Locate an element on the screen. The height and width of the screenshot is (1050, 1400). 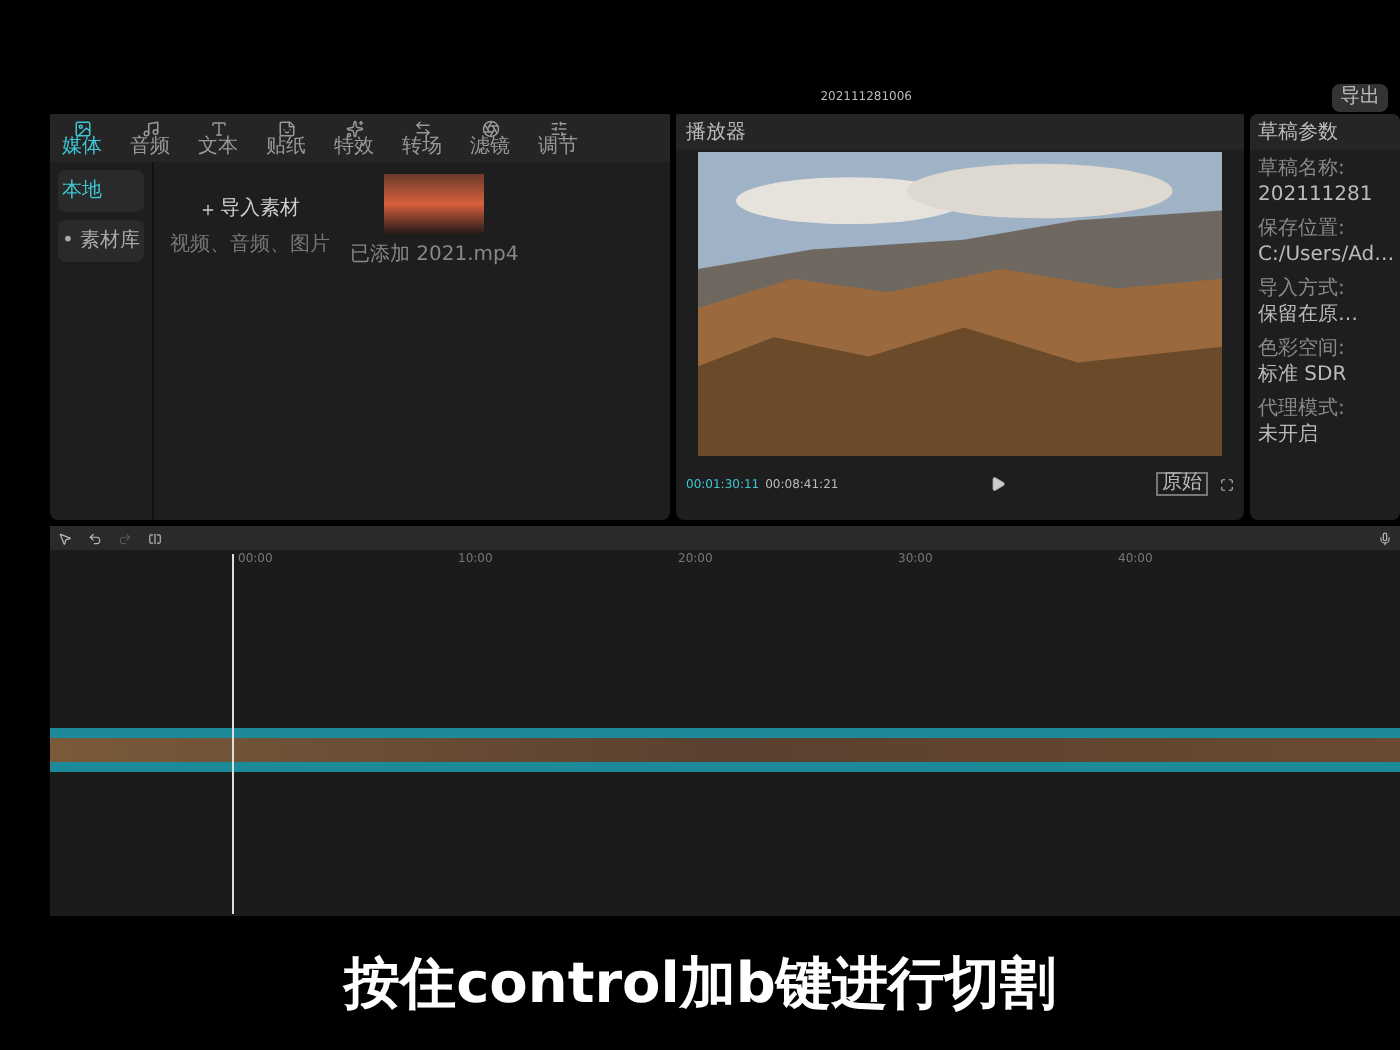
field-label: 导入方式: is located at coordinates (1302, 290).